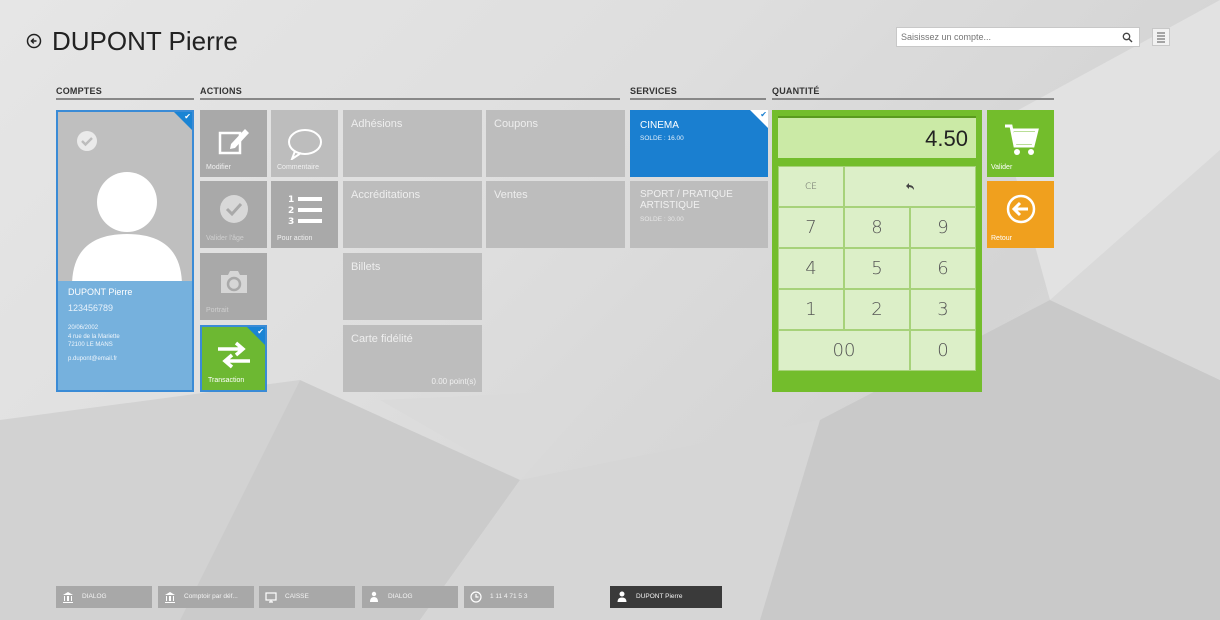 The image size is (1220, 620). I want to click on pour-action-button: 1 2 3 Pour action, so click(304, 214).